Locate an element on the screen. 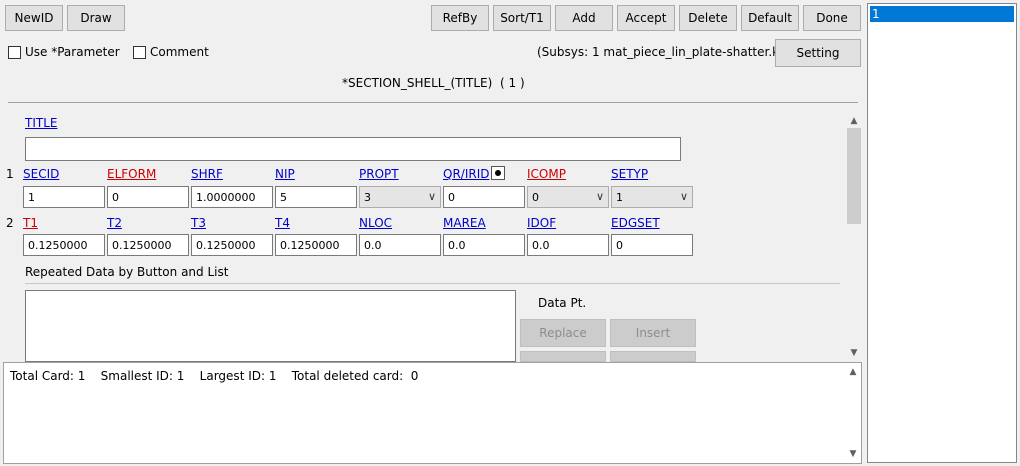  insert-button: Insert is located at coordinates (653, 333).